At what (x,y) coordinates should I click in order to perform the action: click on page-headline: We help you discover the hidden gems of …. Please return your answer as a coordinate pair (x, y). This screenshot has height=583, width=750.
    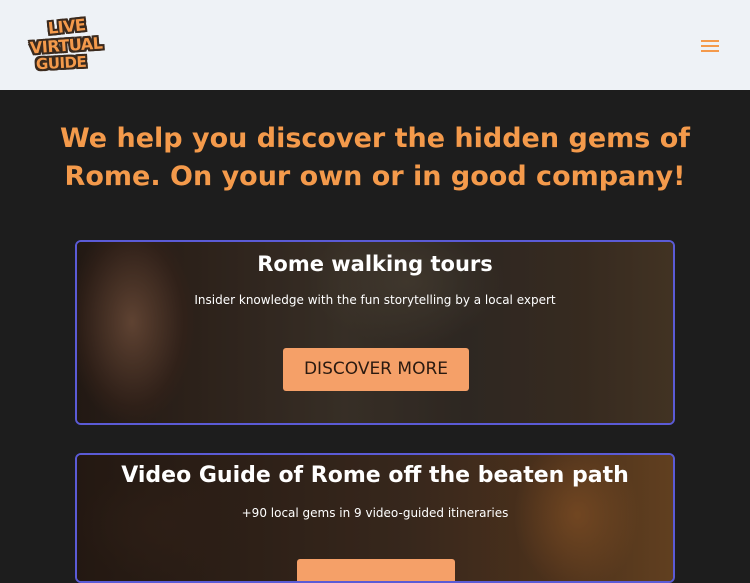
    Looking at the image, I should click on (375, 157).